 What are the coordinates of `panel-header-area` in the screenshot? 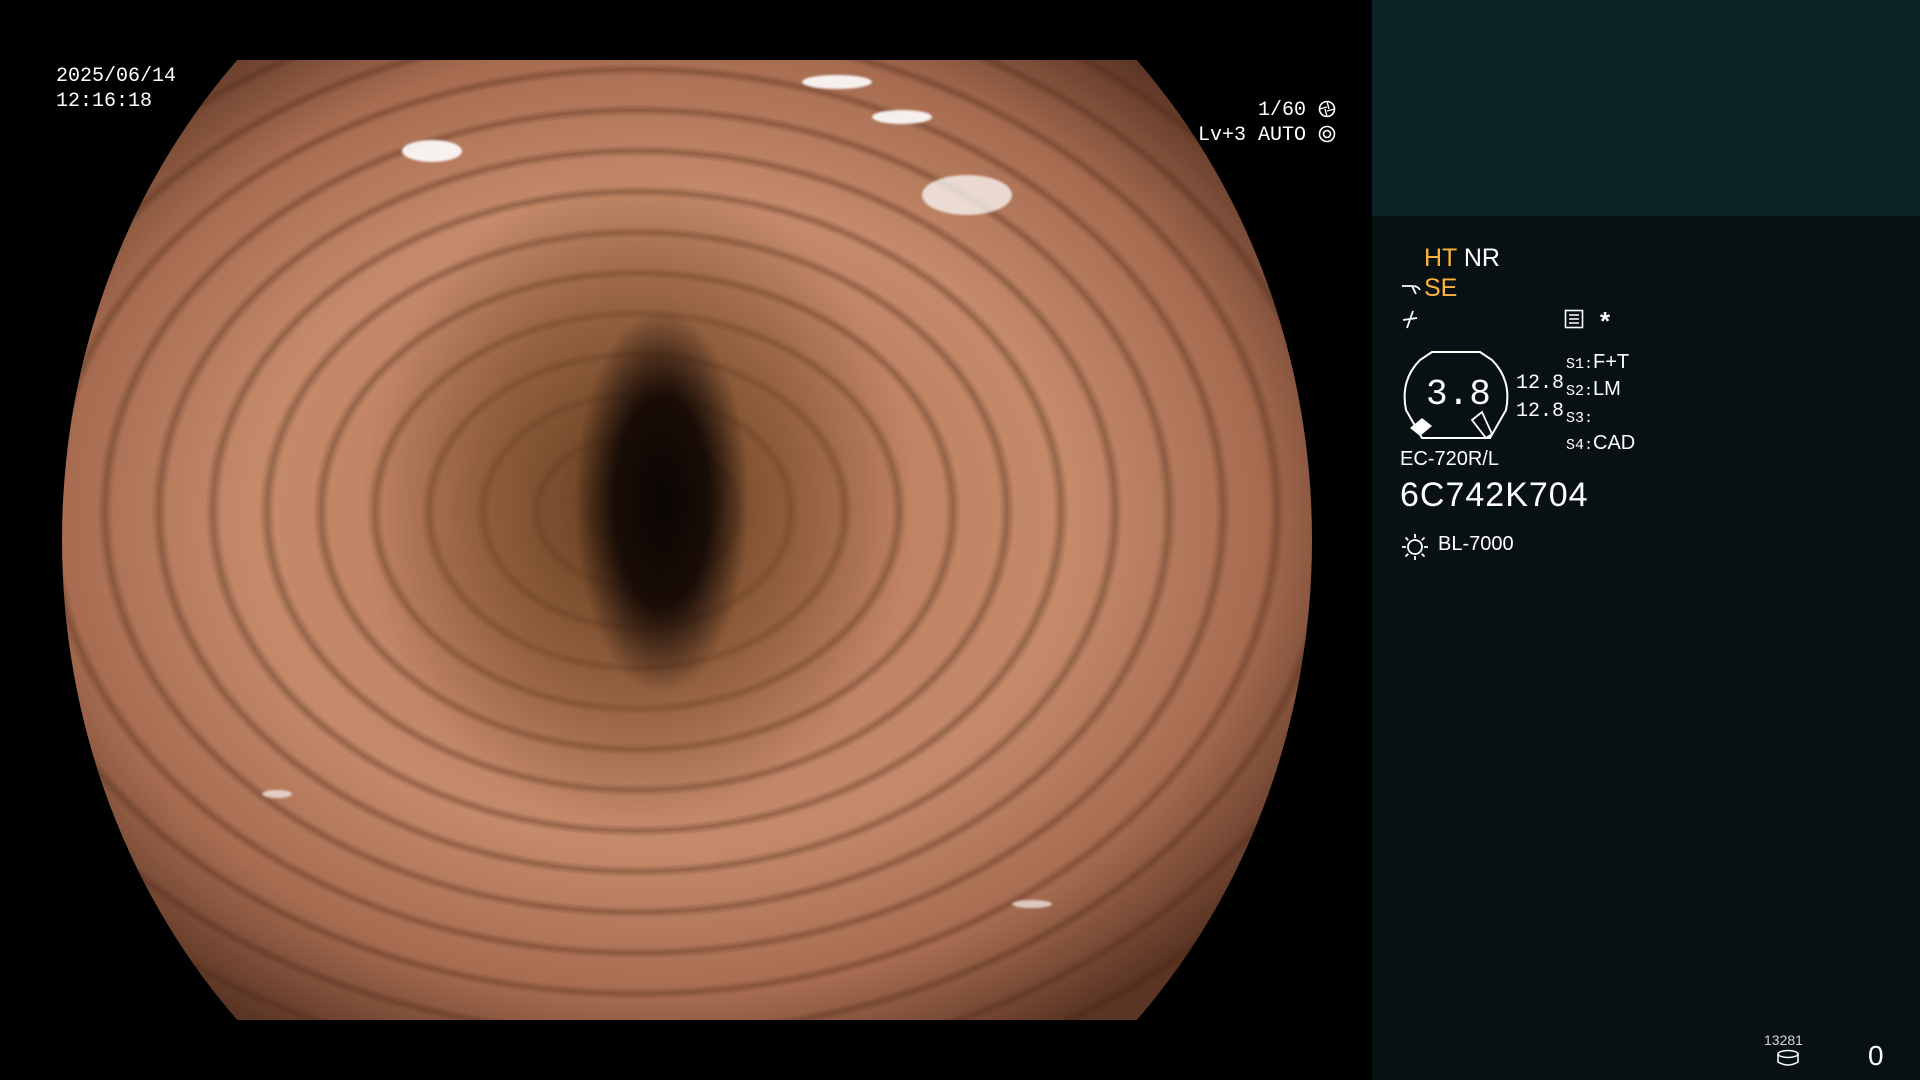 It's located at (1646, 108).